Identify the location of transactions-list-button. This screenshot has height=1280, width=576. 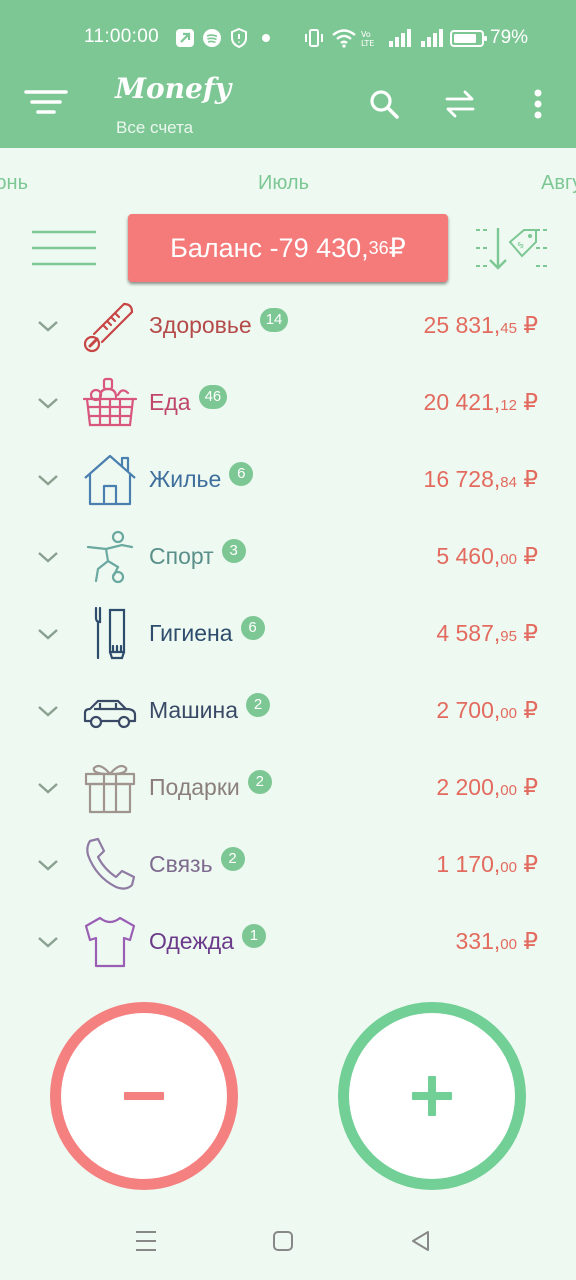
(64, 248).